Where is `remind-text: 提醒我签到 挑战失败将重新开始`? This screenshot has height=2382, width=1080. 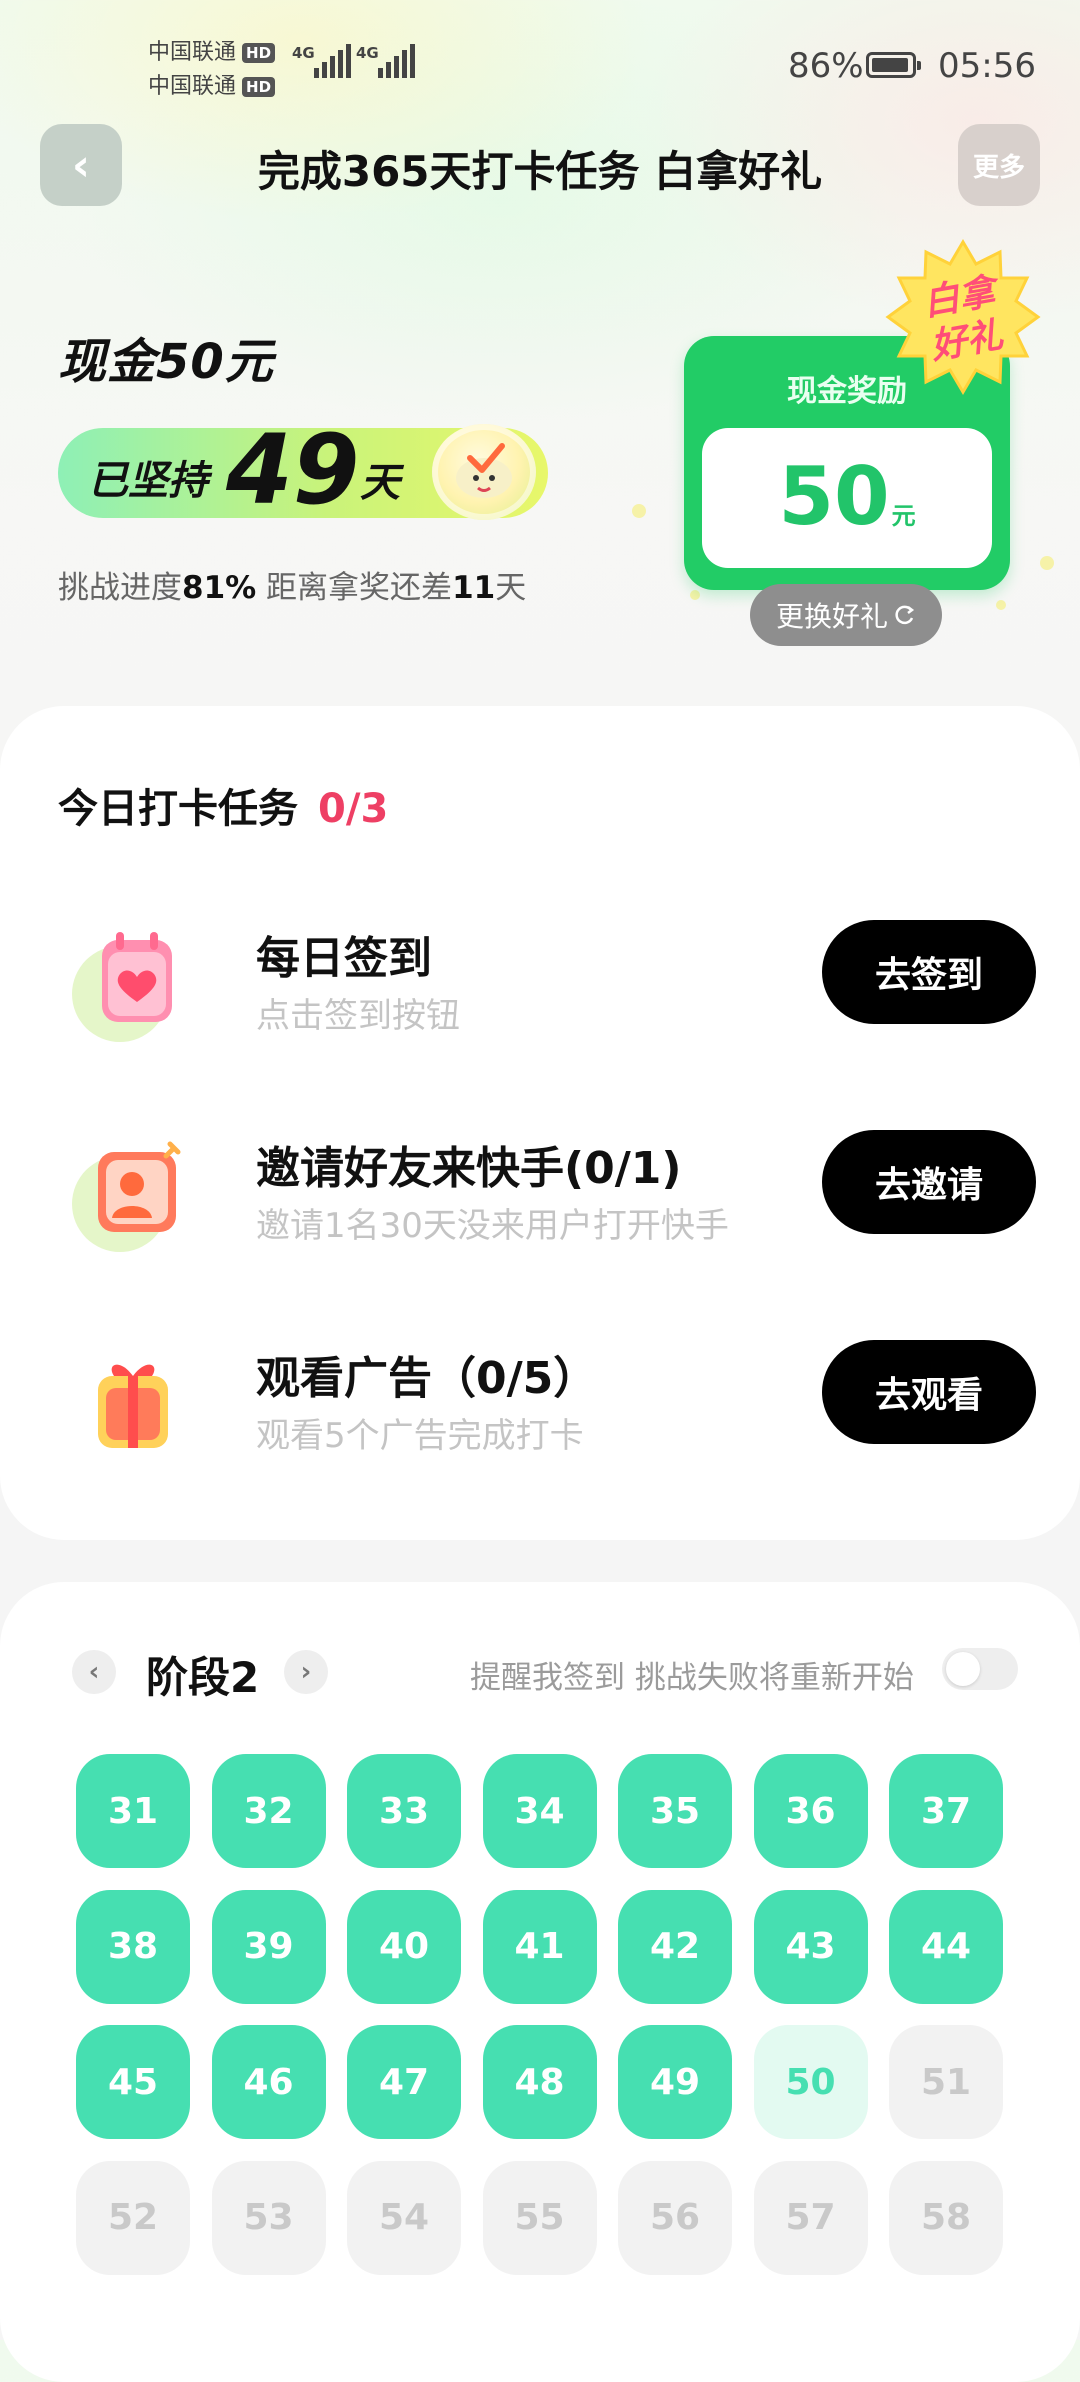
remind-text: 提醒我签到 挑战失败将重新开始 is located at coordinates (692, 1678).